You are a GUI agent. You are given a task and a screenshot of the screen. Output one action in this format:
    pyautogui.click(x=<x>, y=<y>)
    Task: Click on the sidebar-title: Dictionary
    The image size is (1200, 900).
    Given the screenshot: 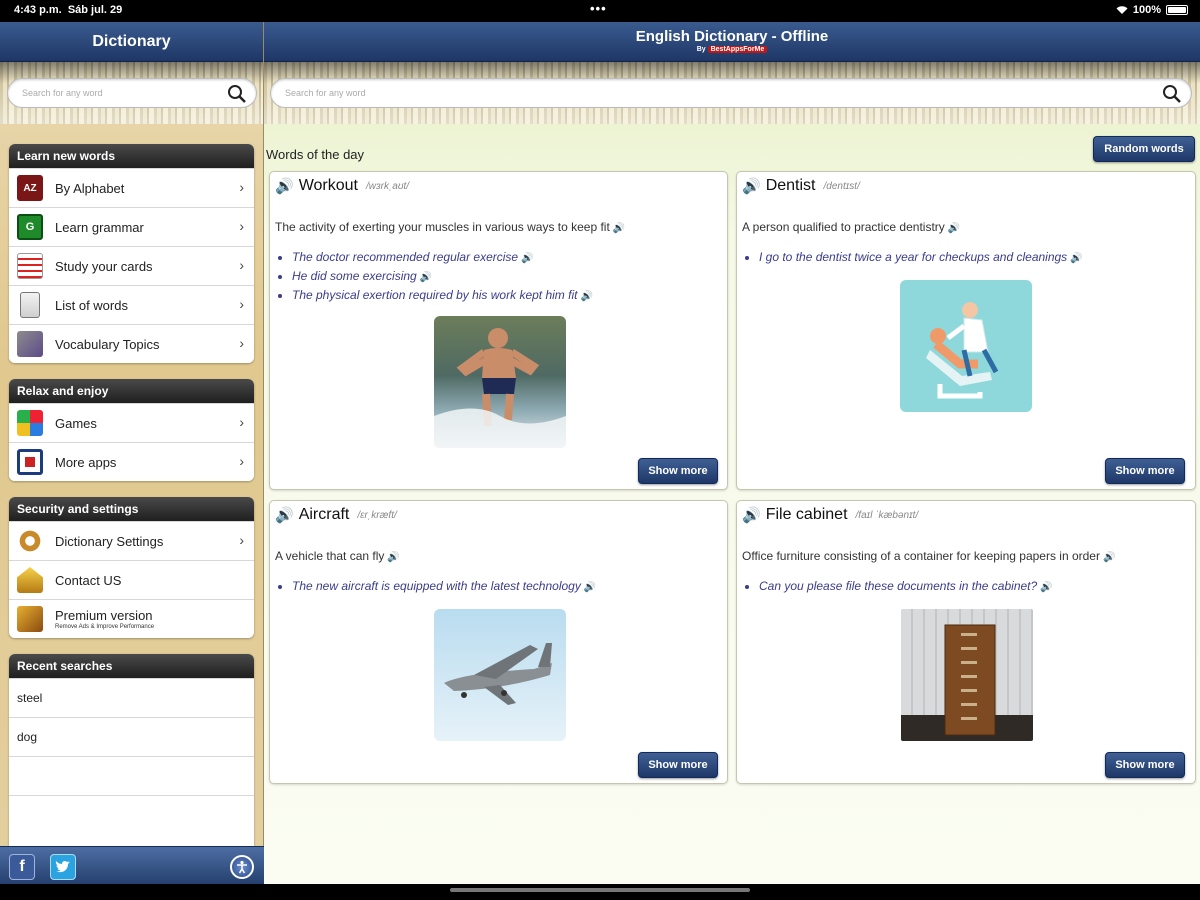 What is the action you would take?
    pyautogui.click(x=131, y=42)
    